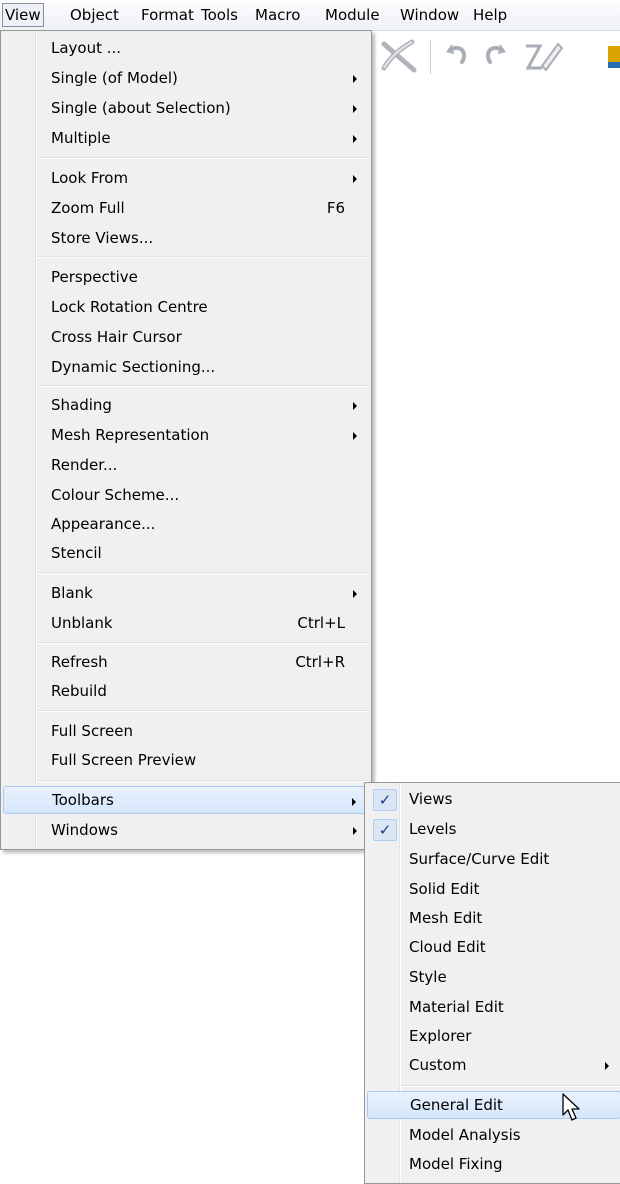  What do you see at coordinates (493, 918) in the screenshot?
I see `submenu-item-mesh-edit: Mesh Edit` at bounding box center [493, 918].